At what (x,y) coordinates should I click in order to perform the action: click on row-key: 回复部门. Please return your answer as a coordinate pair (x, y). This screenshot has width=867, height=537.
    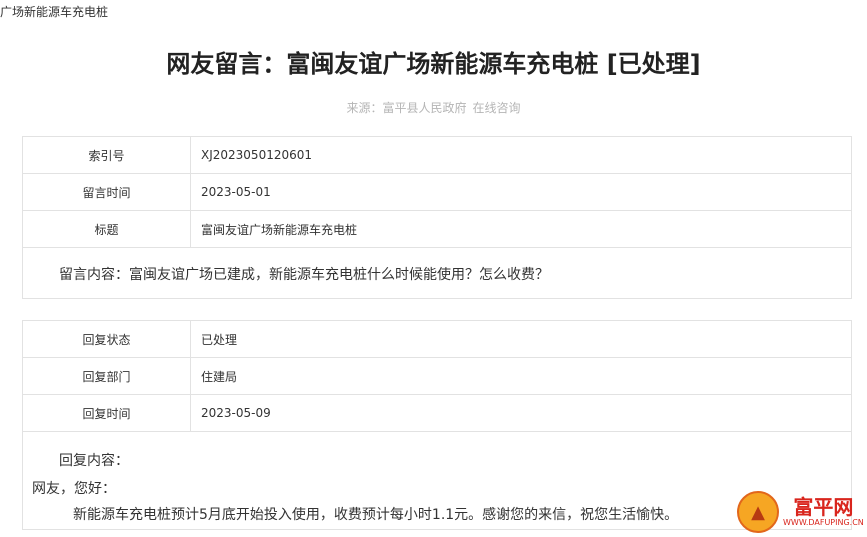
    Looking at the image, I should click on (107, 376).